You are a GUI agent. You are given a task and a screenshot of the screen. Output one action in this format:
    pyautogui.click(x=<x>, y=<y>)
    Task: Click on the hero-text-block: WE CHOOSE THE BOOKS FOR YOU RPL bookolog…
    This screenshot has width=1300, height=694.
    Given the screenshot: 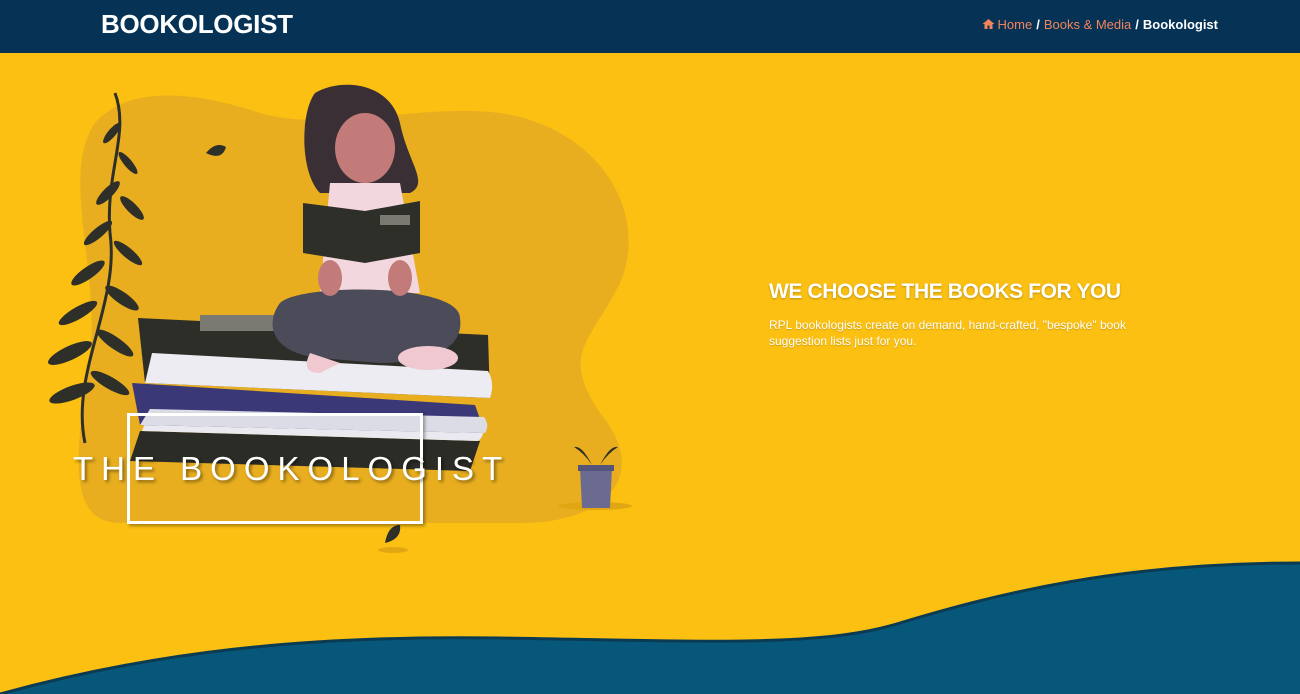 What is the action you would take?
    pyautogui.click(x=959, y=314)
    